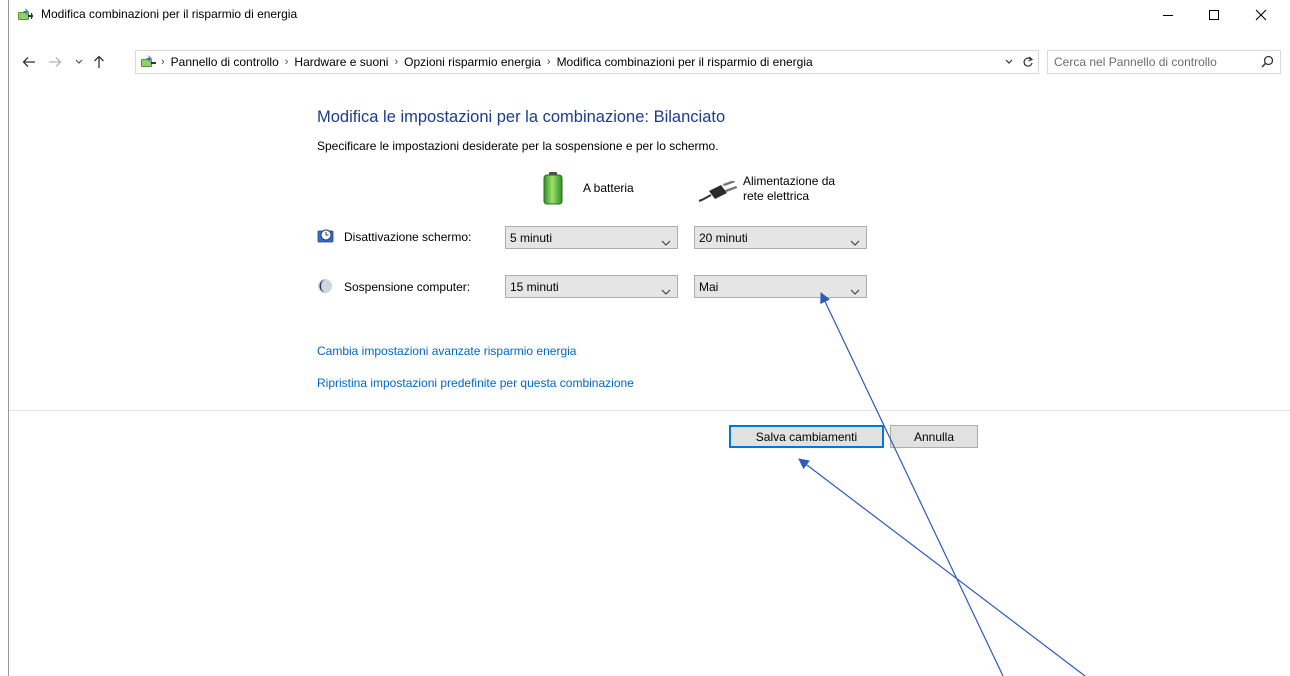 The width and height of the screenshot is (1290, 676). I want to click on column-battery-label: A batteria, so click(608, 188).